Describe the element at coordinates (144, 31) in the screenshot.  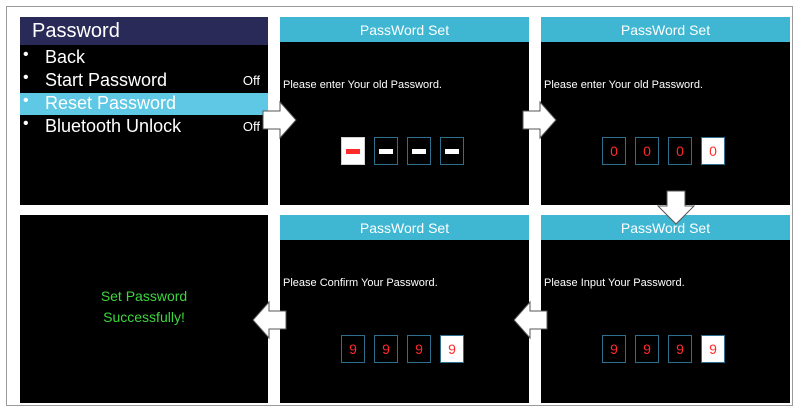
I see `menu-header: Password` at that location.